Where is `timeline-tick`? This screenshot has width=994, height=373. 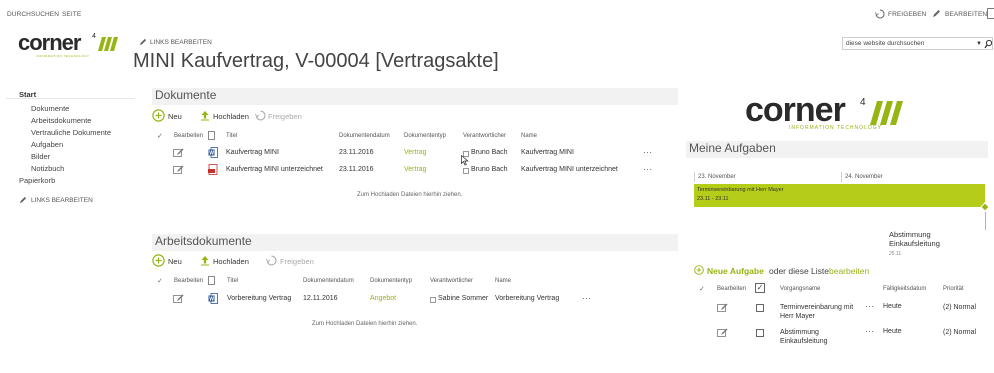
timeline-tick is located at coordinates (694, 177).